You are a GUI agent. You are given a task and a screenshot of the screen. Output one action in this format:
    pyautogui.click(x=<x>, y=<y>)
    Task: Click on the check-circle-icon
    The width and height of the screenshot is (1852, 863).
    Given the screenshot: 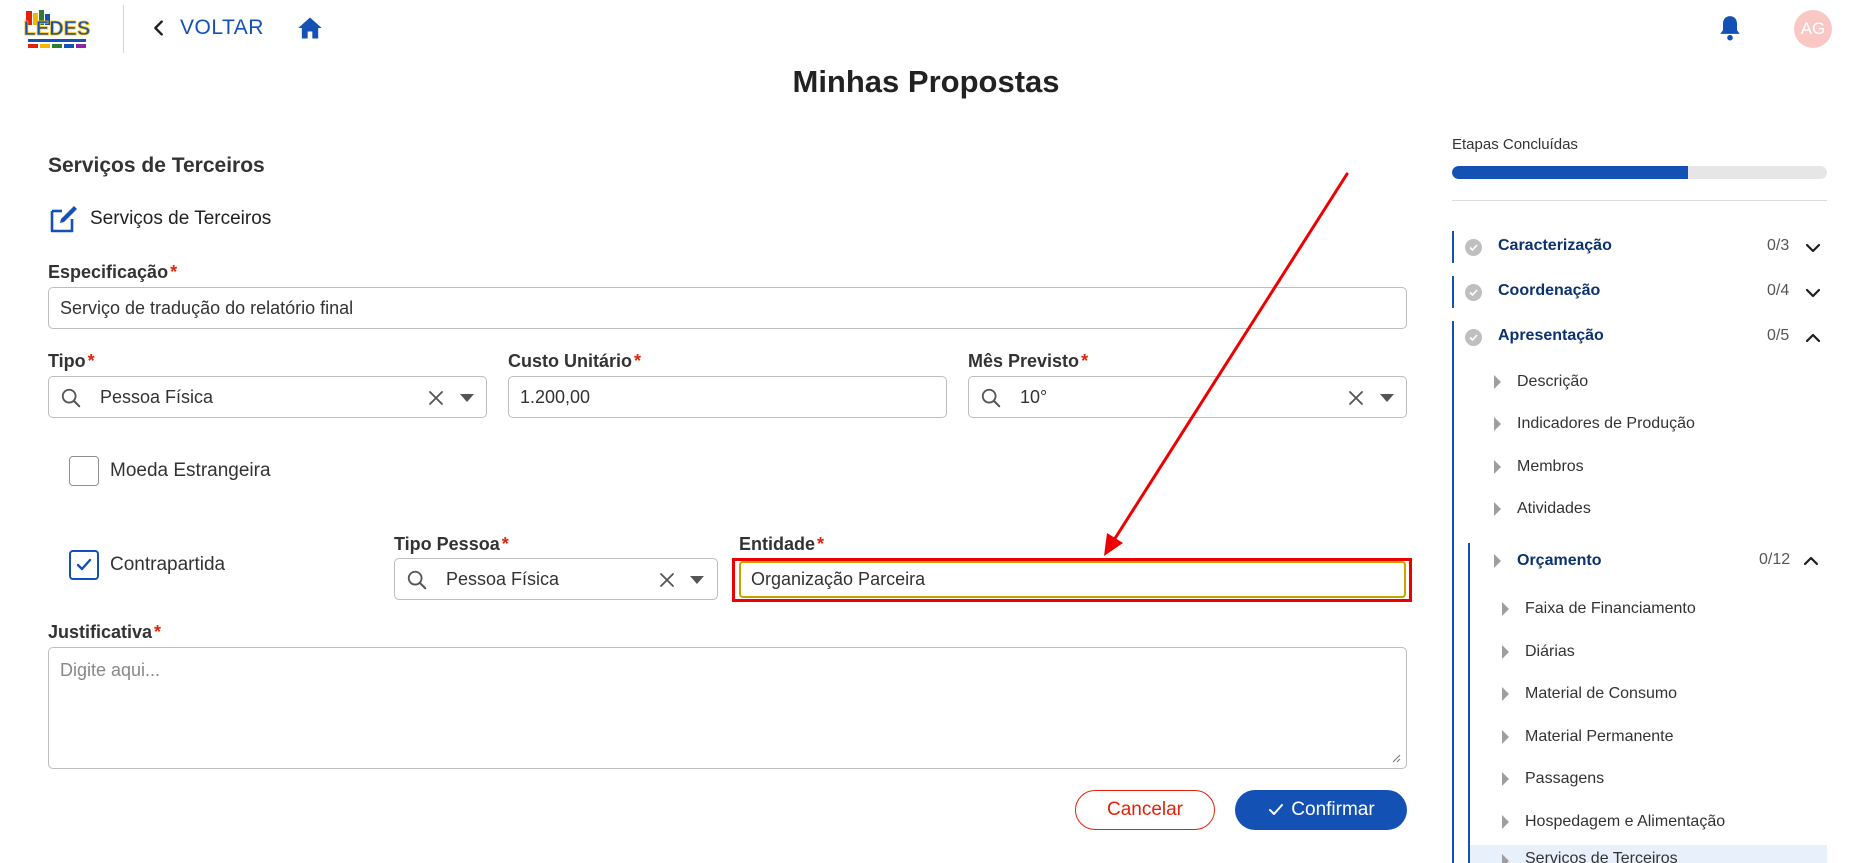 What is the action you would take?
    pyautogui.click(x=1473, y=337)
    